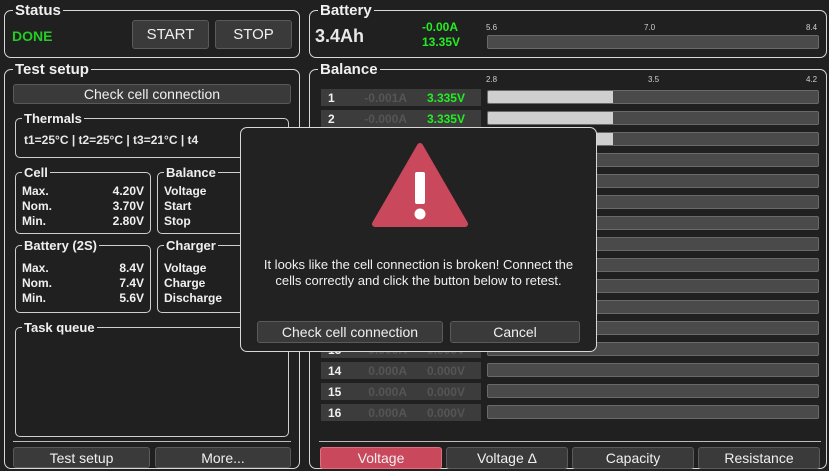 This screenshot has width=829, height=471. What do you see at coordinates (331, 97) in the screenshot?
I see `cell-number: 1` at bounding box center [331, 97].